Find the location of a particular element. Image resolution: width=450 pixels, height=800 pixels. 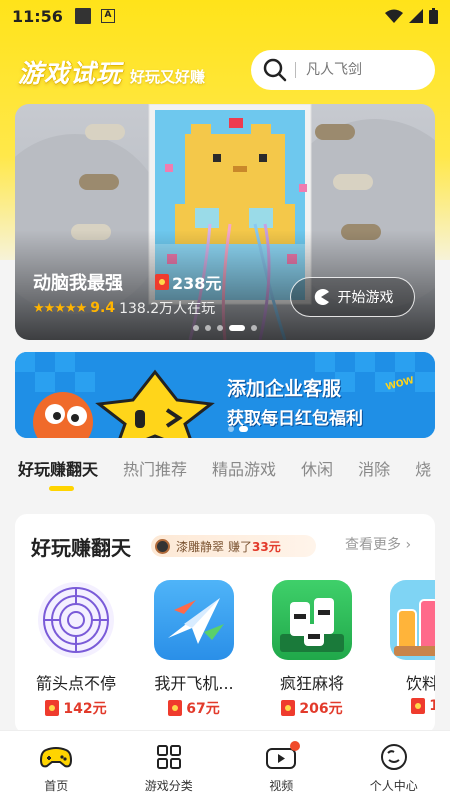

promo-pagination is located at coordinates (238, 429).